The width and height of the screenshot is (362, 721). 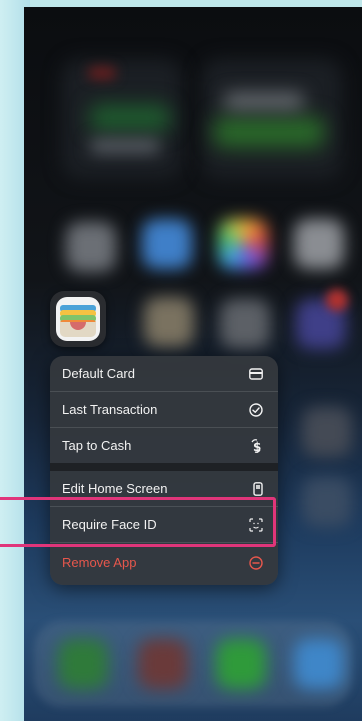 I want to click on card-icon, so click(x=256, y=373).